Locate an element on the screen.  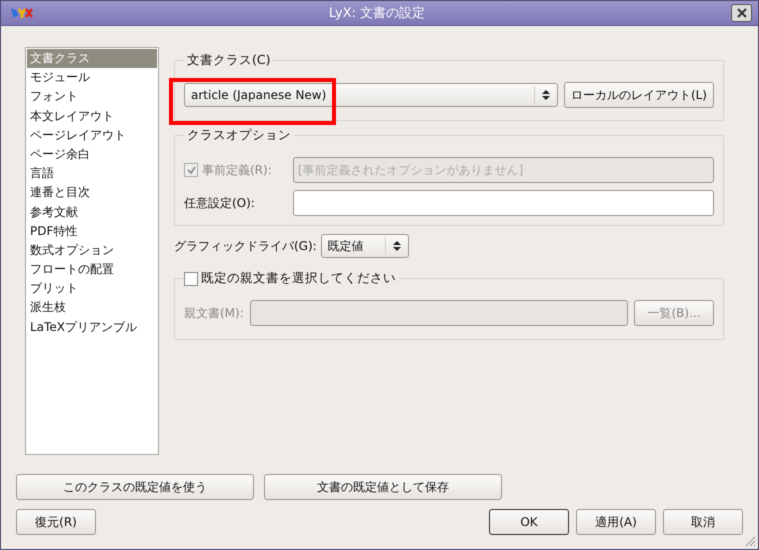
sidebar-item: 連番と目次 is located at coordinates (92, 192).